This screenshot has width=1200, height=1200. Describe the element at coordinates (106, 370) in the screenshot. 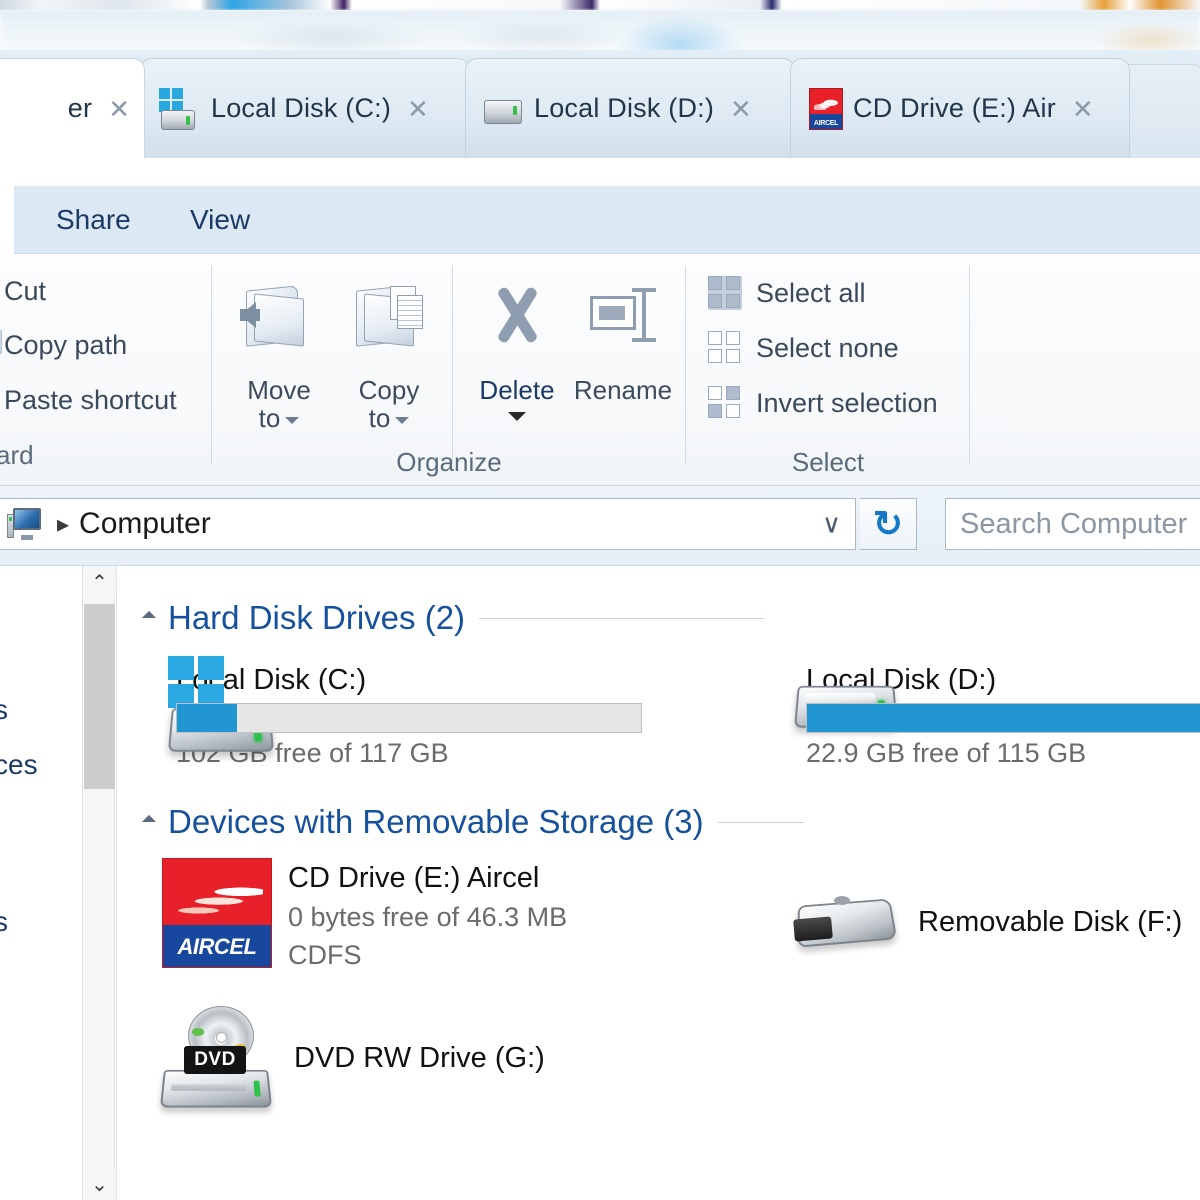

I see `ribbon-group-clipboard: Cut Copy path Paste shortcut ard` at that location.